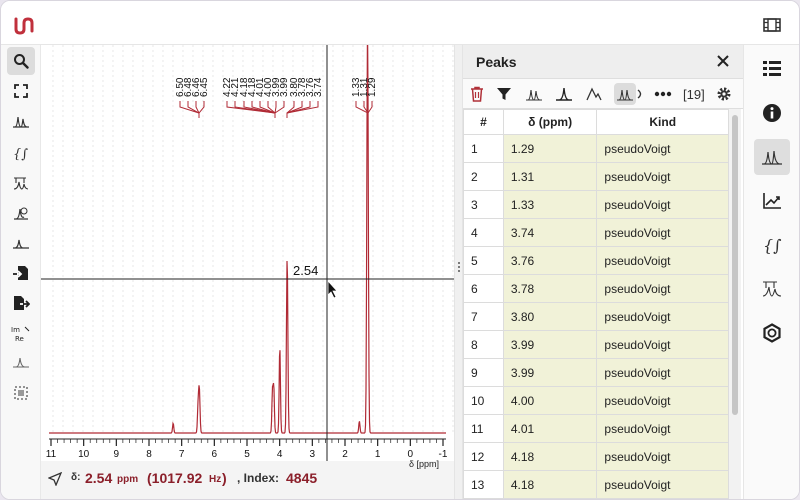 This screenshot has height=500, width=800. I want to click on table-row: 5 3.76 pseudoVoigt, so click(596, 260).